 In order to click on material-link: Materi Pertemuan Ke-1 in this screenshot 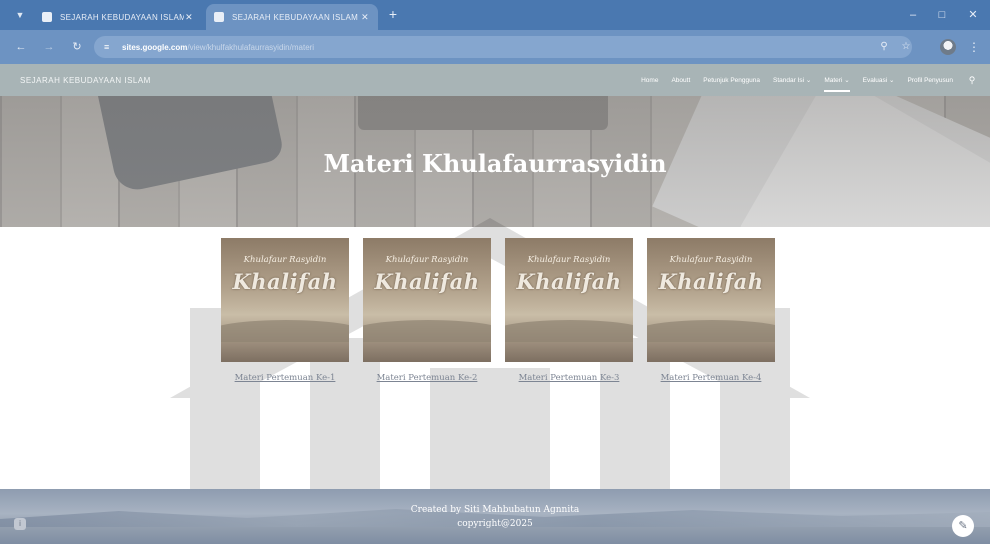, I will do `click(285, 378)`.